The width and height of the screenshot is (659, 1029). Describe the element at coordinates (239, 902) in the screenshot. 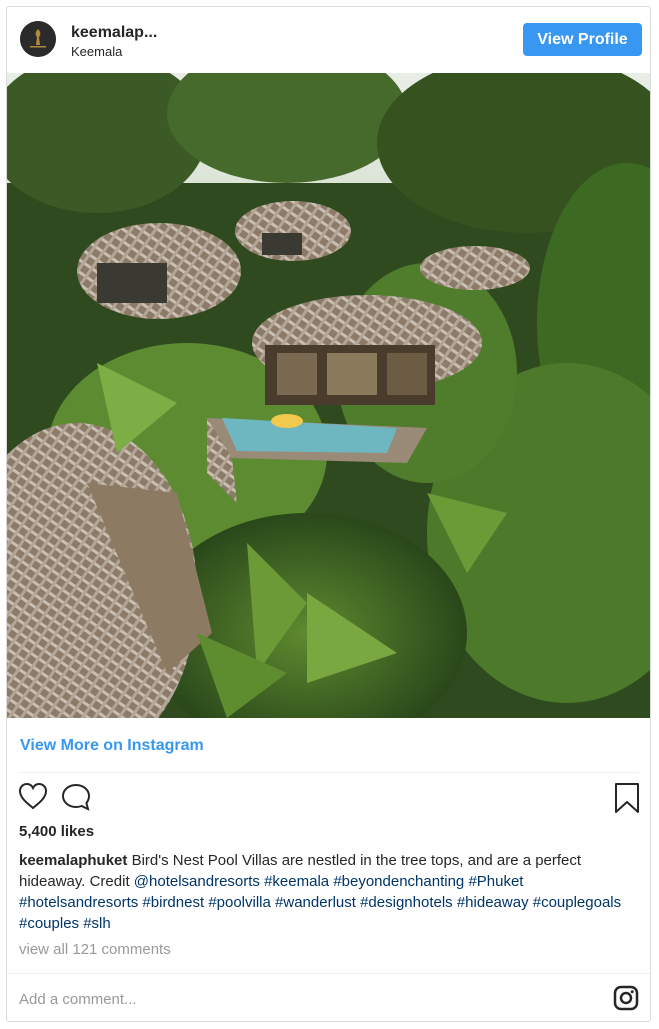

I see `hashtag-link: #poolvilla` at that location.